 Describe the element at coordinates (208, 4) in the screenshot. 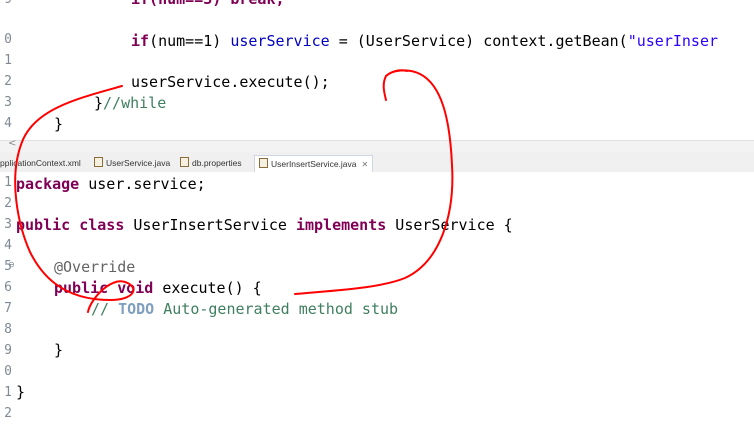

I see `code-line-break: if(num==3) break;` at that location.